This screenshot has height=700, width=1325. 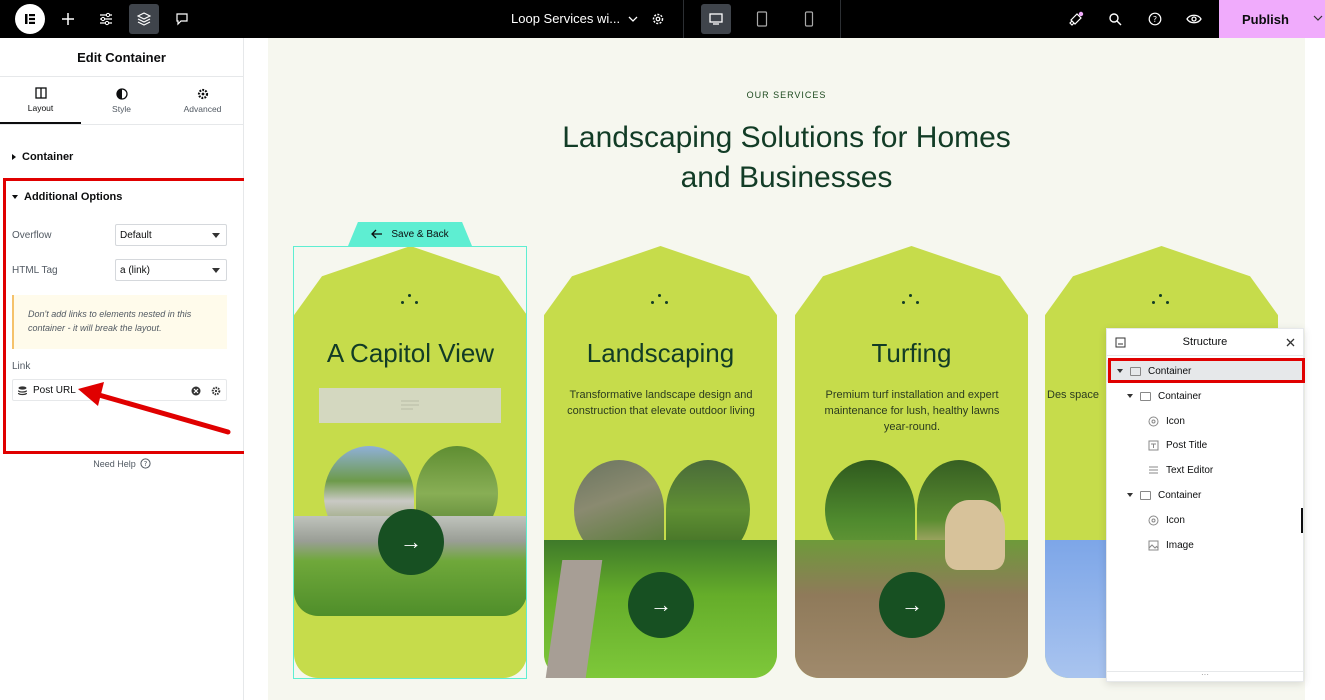 What do you see at coordinates (786, 177) in the screenshot?
I see `headline-line-2: and Businesses` at bounding box center [786, 177].